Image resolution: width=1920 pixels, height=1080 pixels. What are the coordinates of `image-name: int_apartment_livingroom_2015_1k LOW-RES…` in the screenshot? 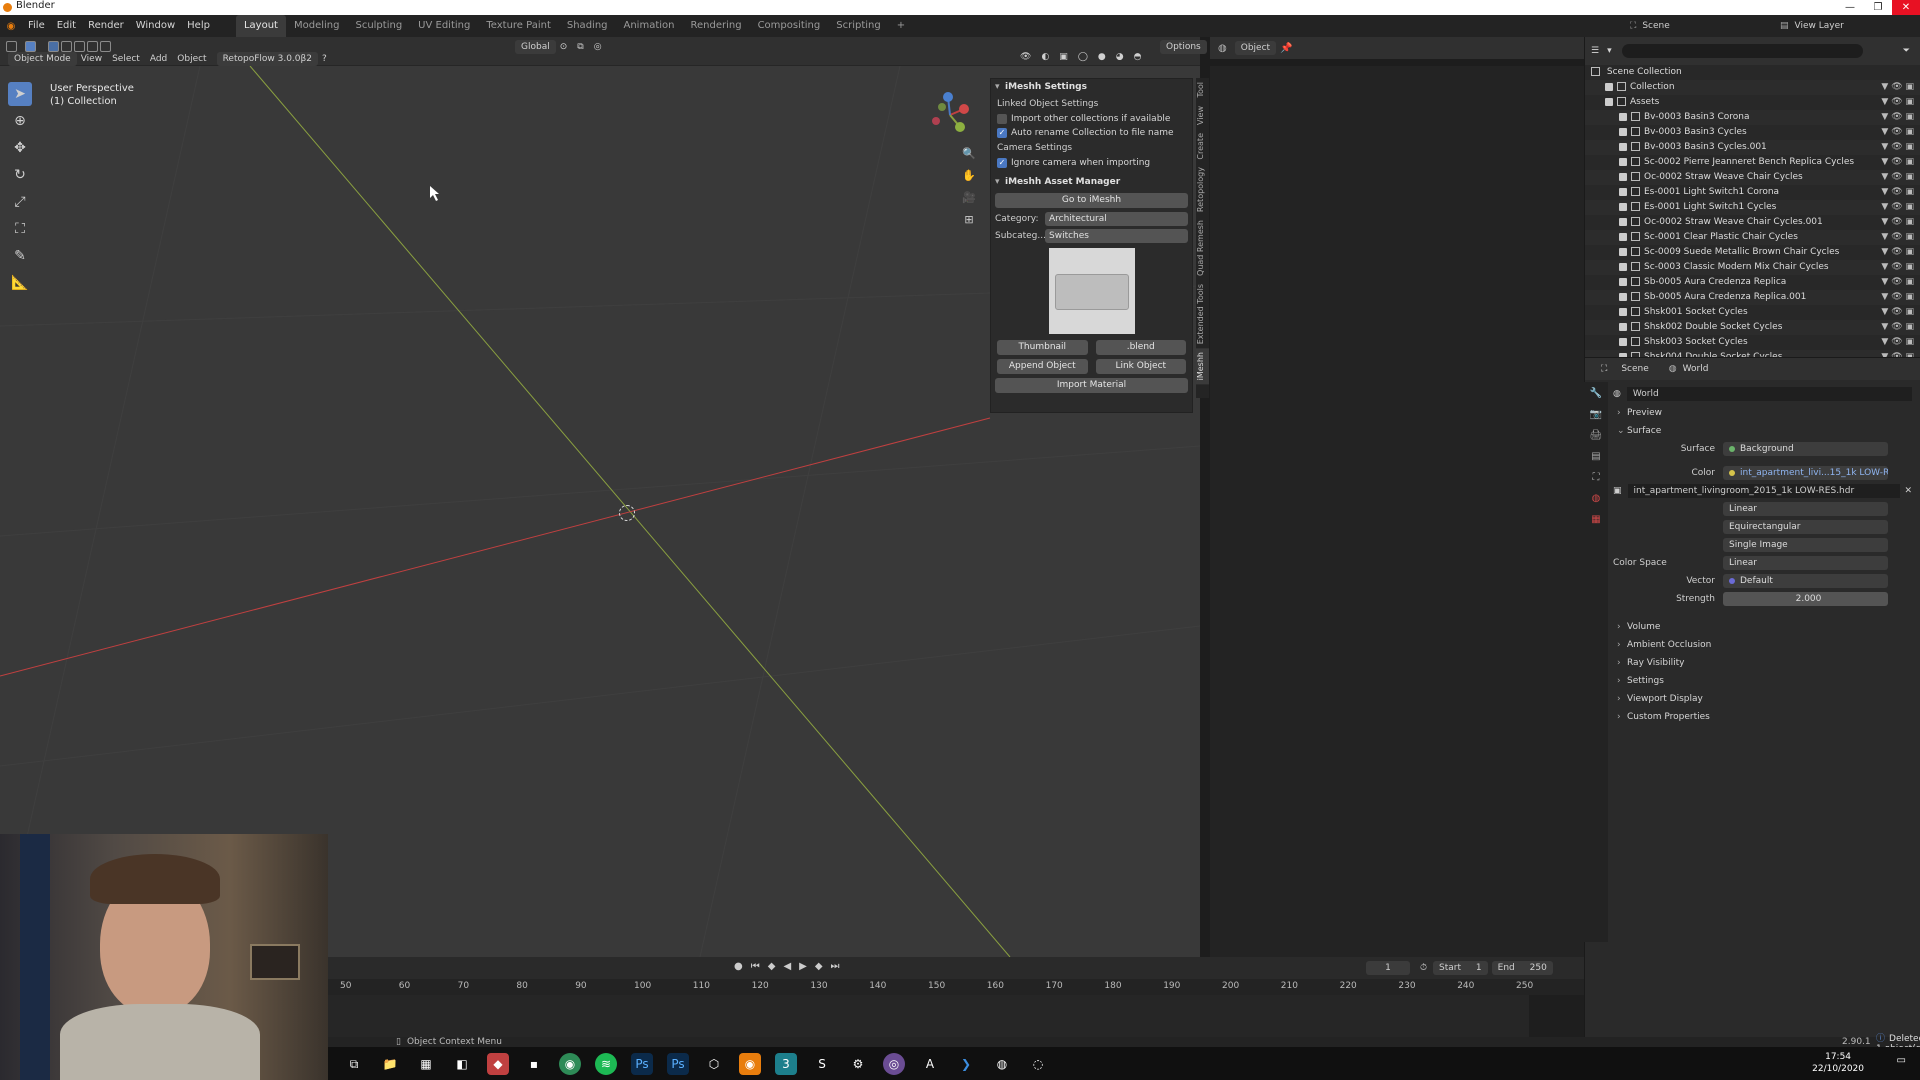 It's located at (1764, 491).